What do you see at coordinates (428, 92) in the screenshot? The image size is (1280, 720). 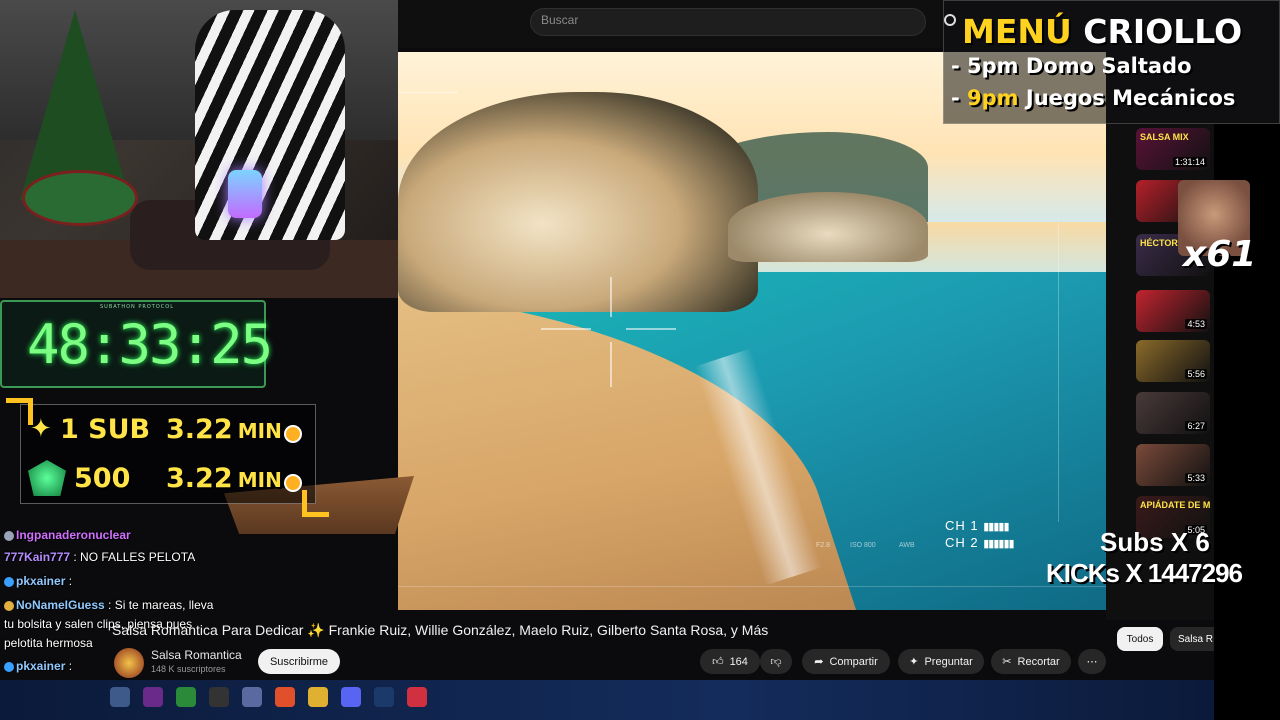 I see `hud-corner-line` at bounding box center [428, 92].